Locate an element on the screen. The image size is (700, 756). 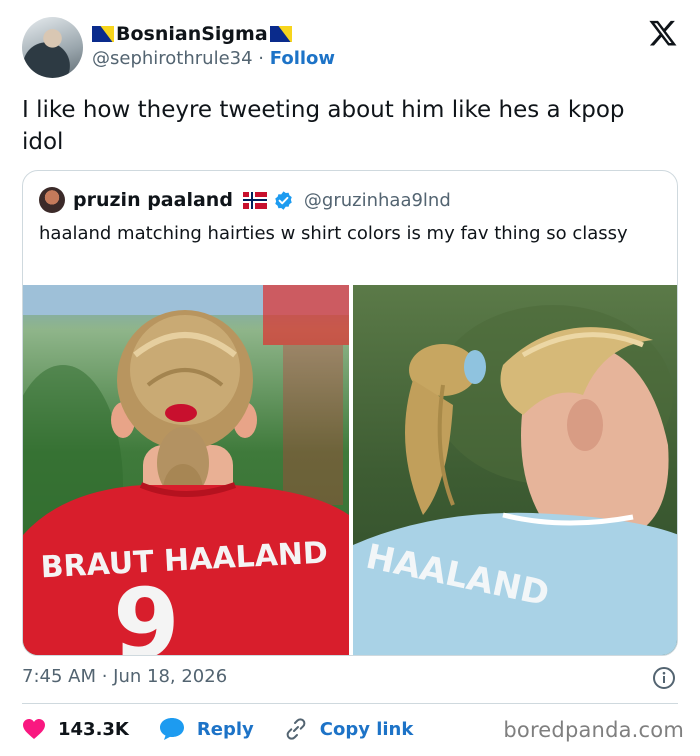
author-handle: @sephirothrule34 is located at coordinates (172, 58).